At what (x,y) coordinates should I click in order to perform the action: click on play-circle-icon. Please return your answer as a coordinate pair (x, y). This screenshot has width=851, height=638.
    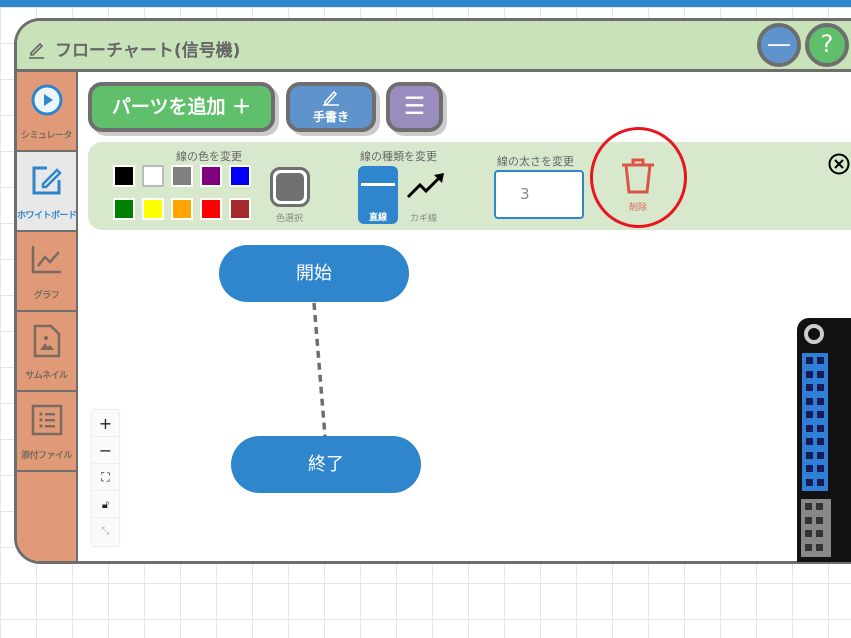
    Looking at the image, I should click on (47, 100).